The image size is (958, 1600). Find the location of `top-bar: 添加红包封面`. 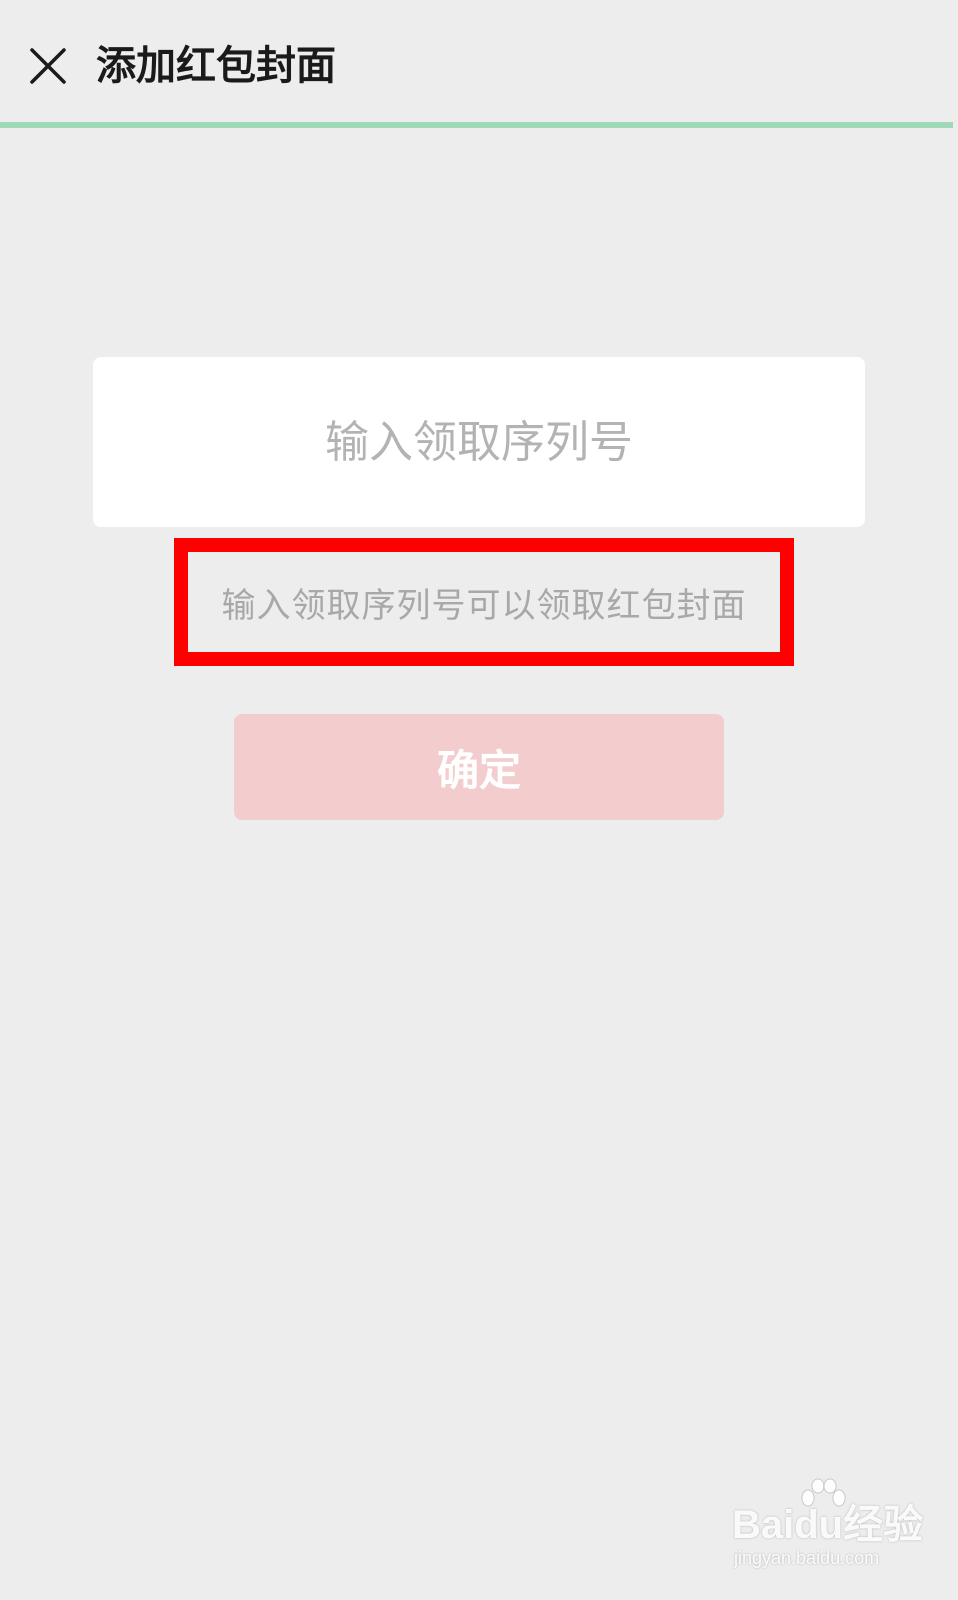

top-bar: 添加红包封面 is located at coordinates (479, 62).